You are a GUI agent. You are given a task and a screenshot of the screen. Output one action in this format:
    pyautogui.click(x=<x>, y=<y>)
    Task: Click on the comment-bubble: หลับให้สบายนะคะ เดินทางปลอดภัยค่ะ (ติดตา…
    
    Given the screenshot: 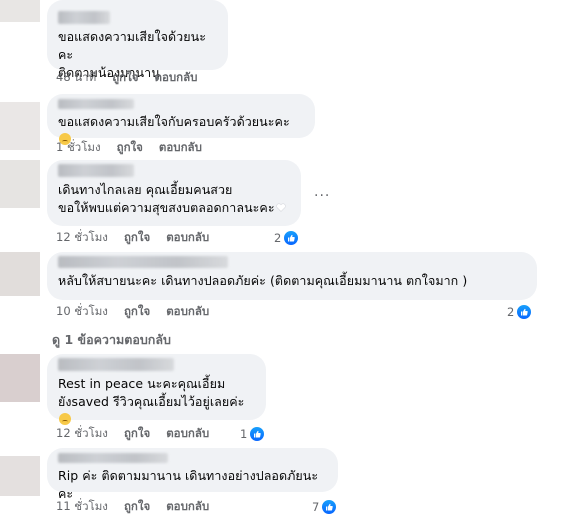 What is the action you would take?
    pyautogui.click(x=292, y=276)
    